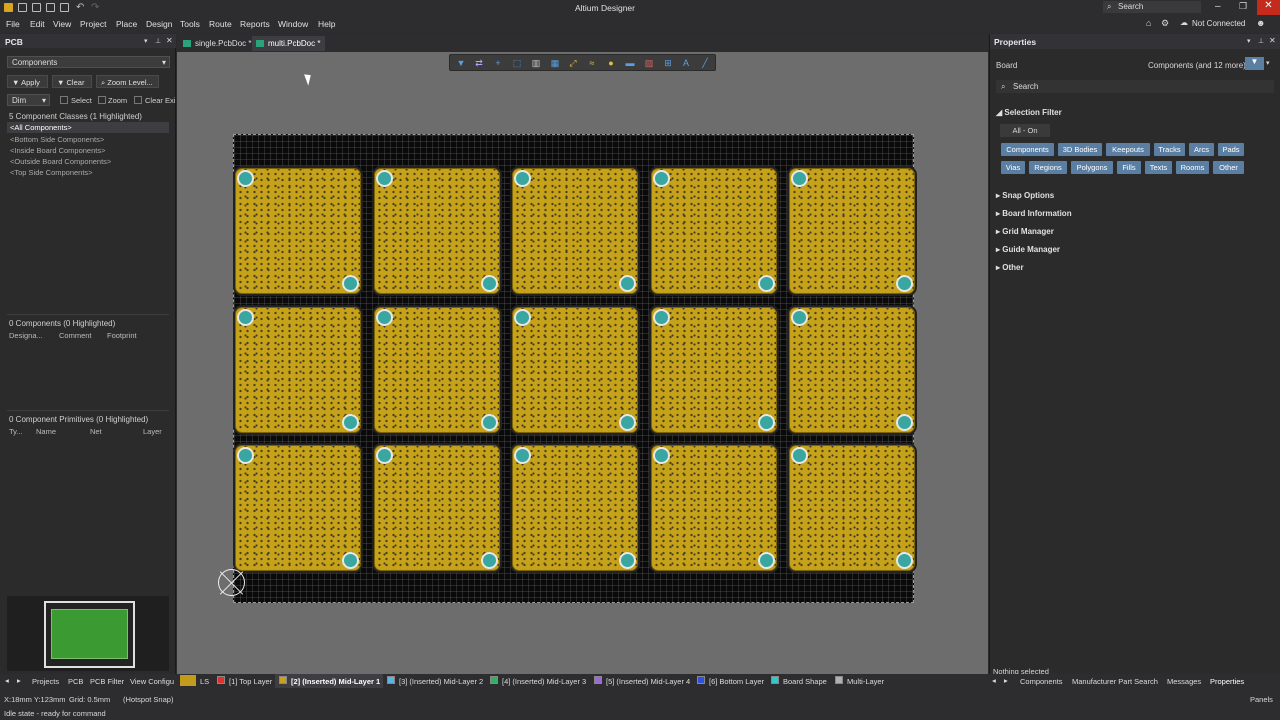  What do you see at coordinates (1152, 7) in the screenshot?
I see `global-search: ⌕ Search` at bounding box center [1152, 7].